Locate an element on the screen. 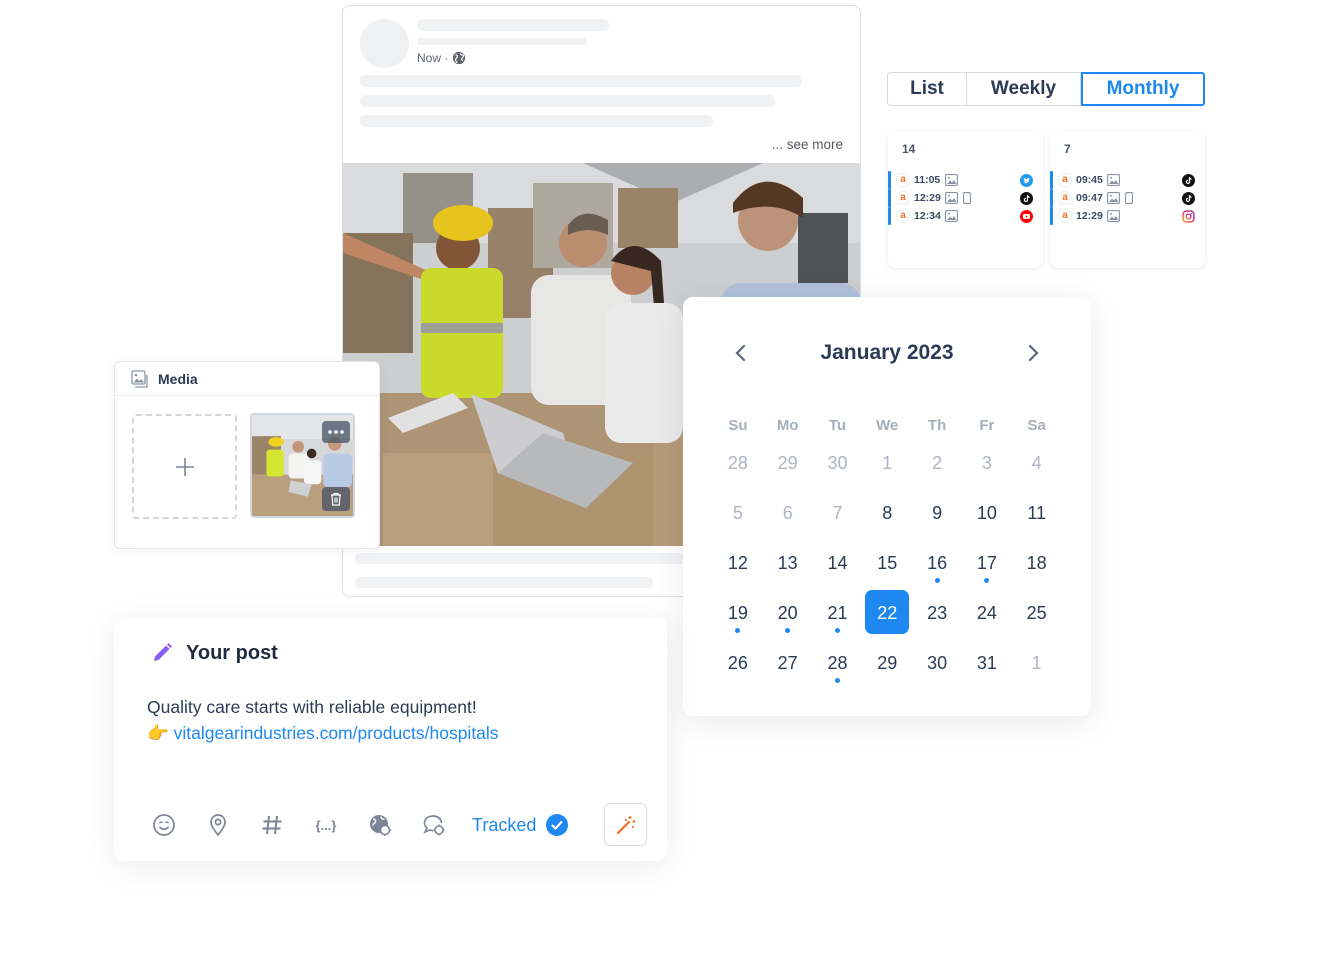 The height and width of the screenshot is (961, 1320). calendar-day: 13 is located at coordinates (788, 574).